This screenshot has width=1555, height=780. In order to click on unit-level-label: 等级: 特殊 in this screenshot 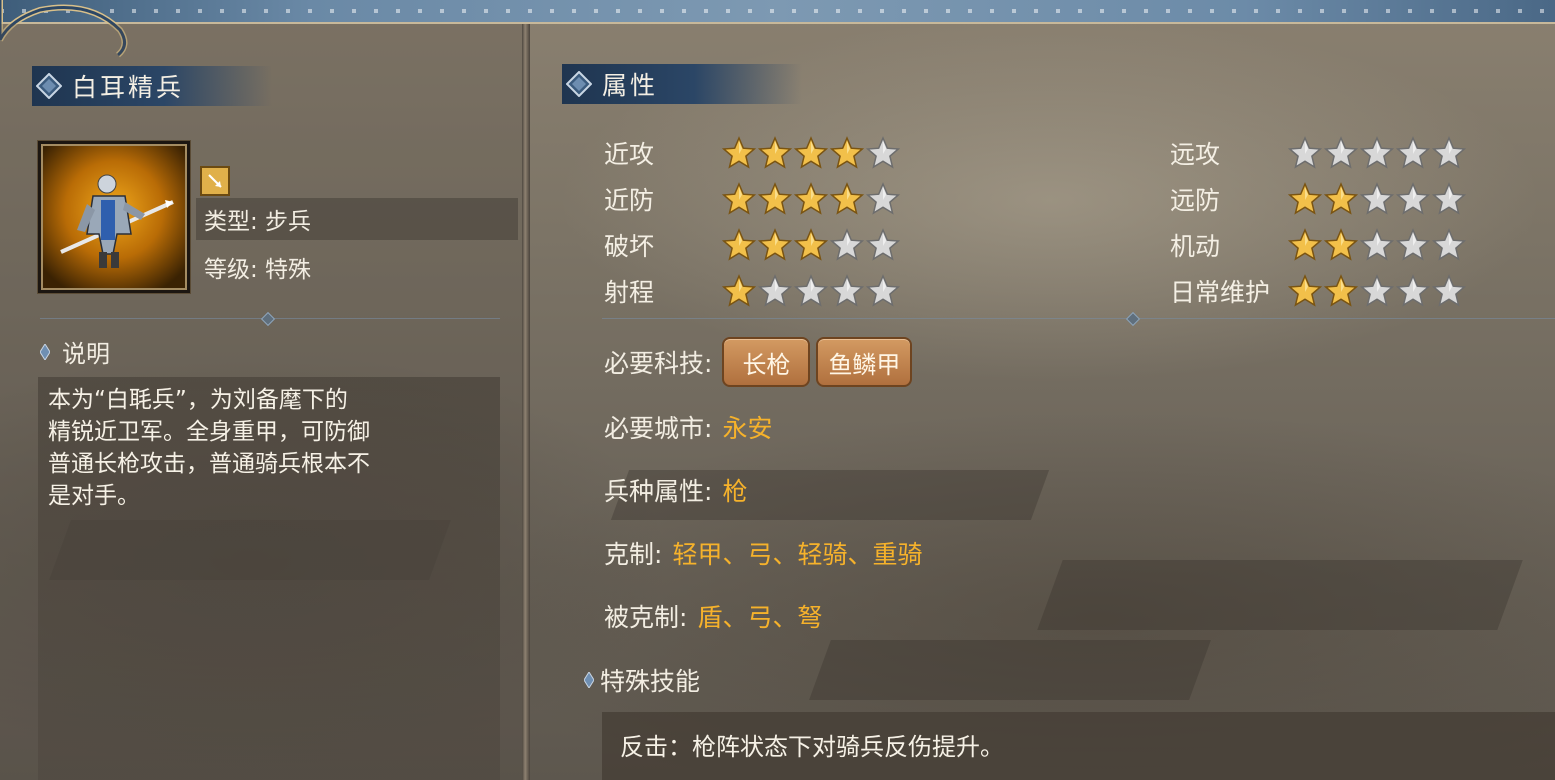, I will do `click(258, 270)`.